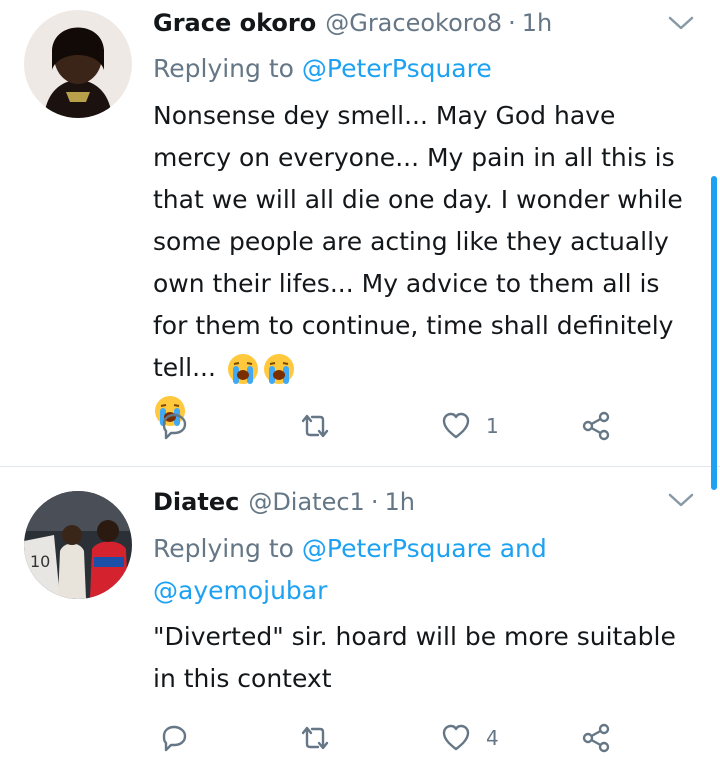 This screenshot has height=781, width=720. I want to click on replying-to: Replying to @PeterPsquare, so click(425, 69).